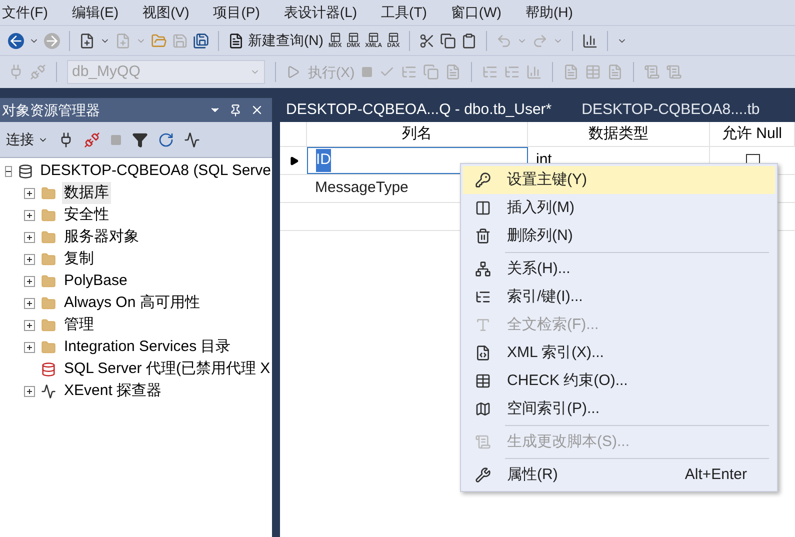 This screenshot has height=537, width=795. I want to click on menu-item: 项目(P), so click(236, 12).